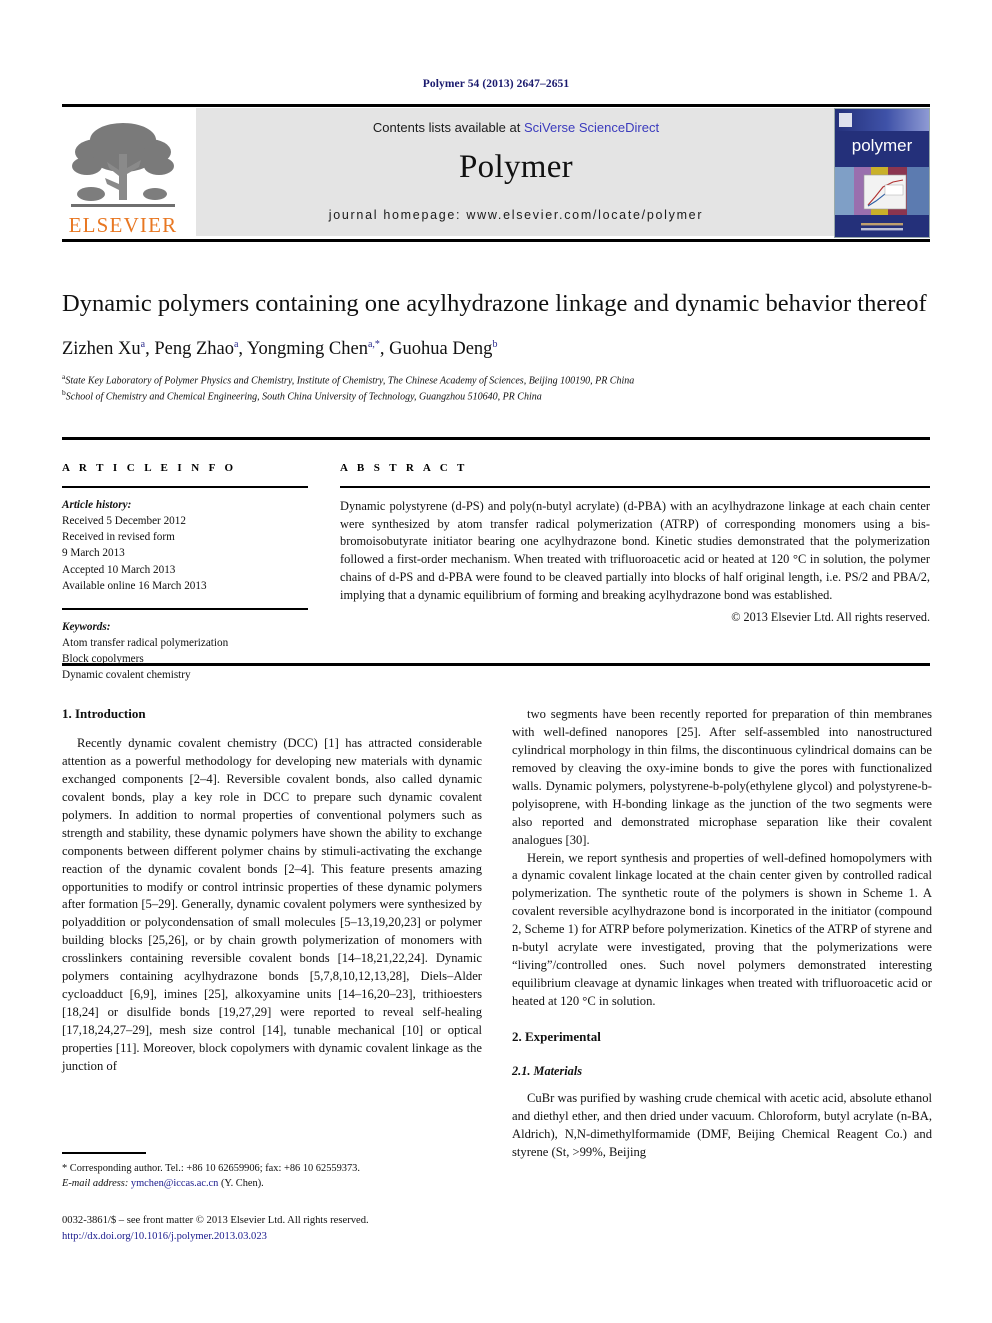  Describe the element at coordinates (591, 127) in the screenshot. I see `sciencedirect-link: SciVerse ScienceDirect` at that location.